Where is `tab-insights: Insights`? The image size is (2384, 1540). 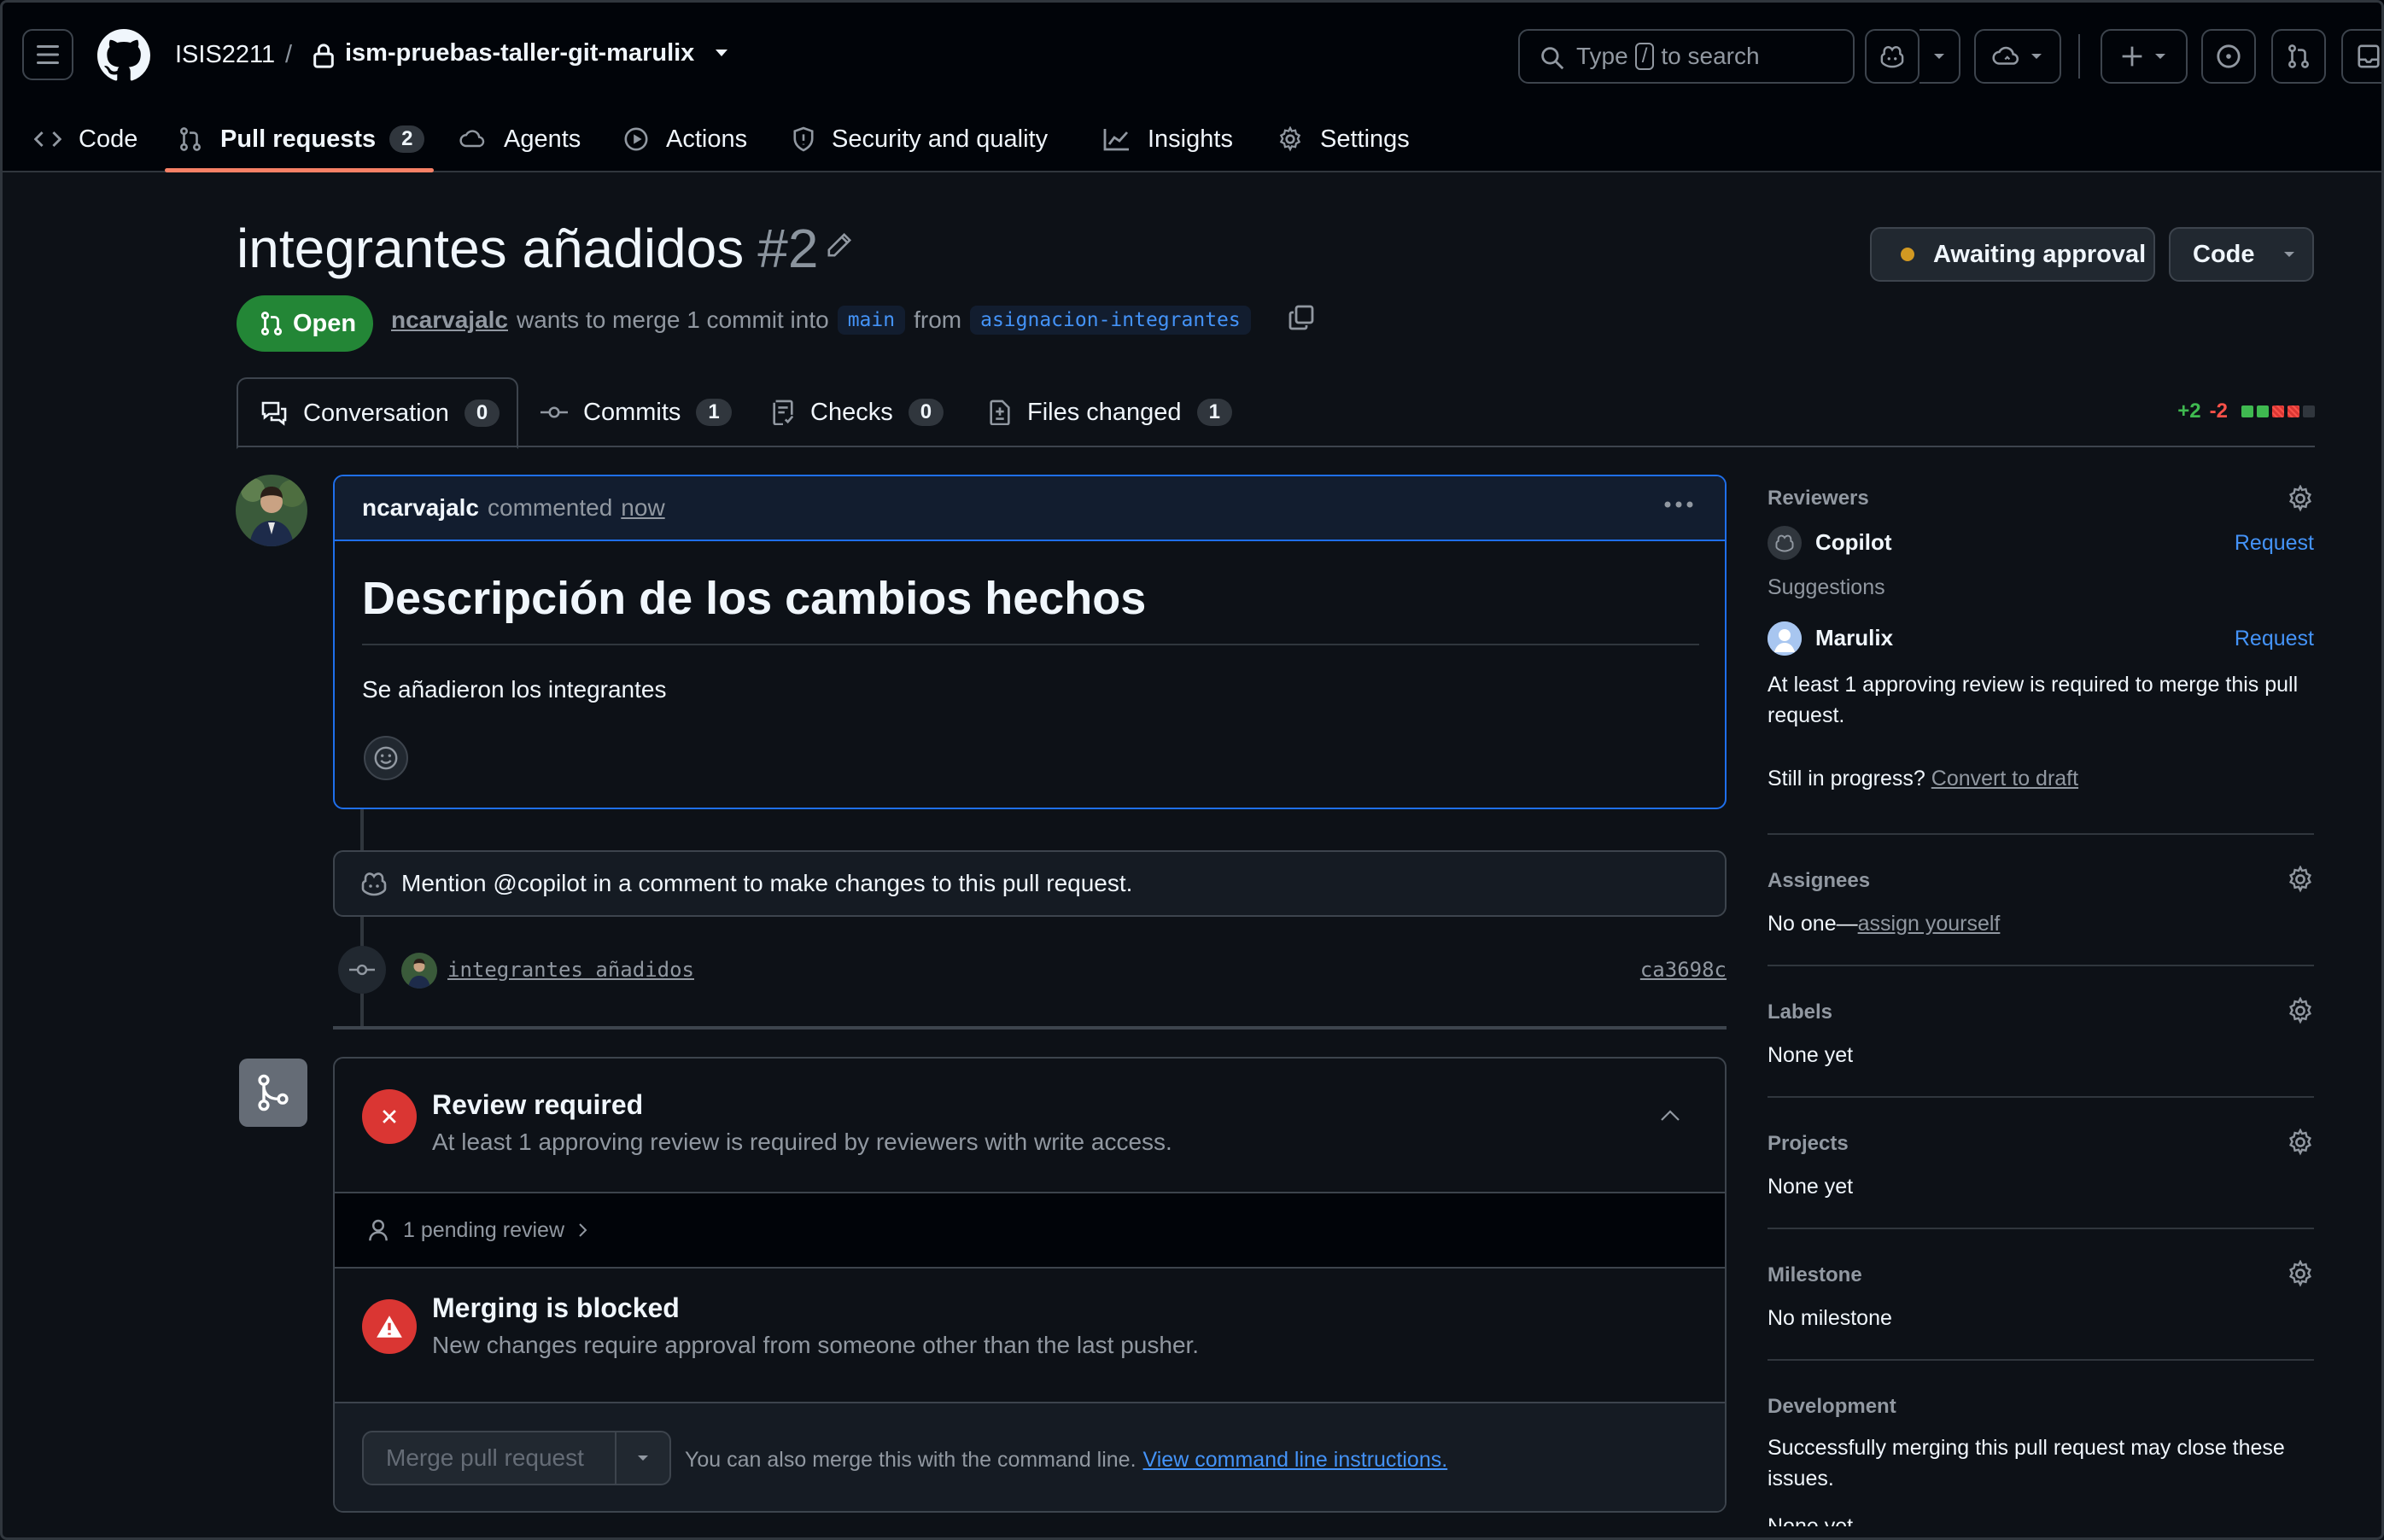 tab-insights: Insights is located at coordinates (1168, 139).